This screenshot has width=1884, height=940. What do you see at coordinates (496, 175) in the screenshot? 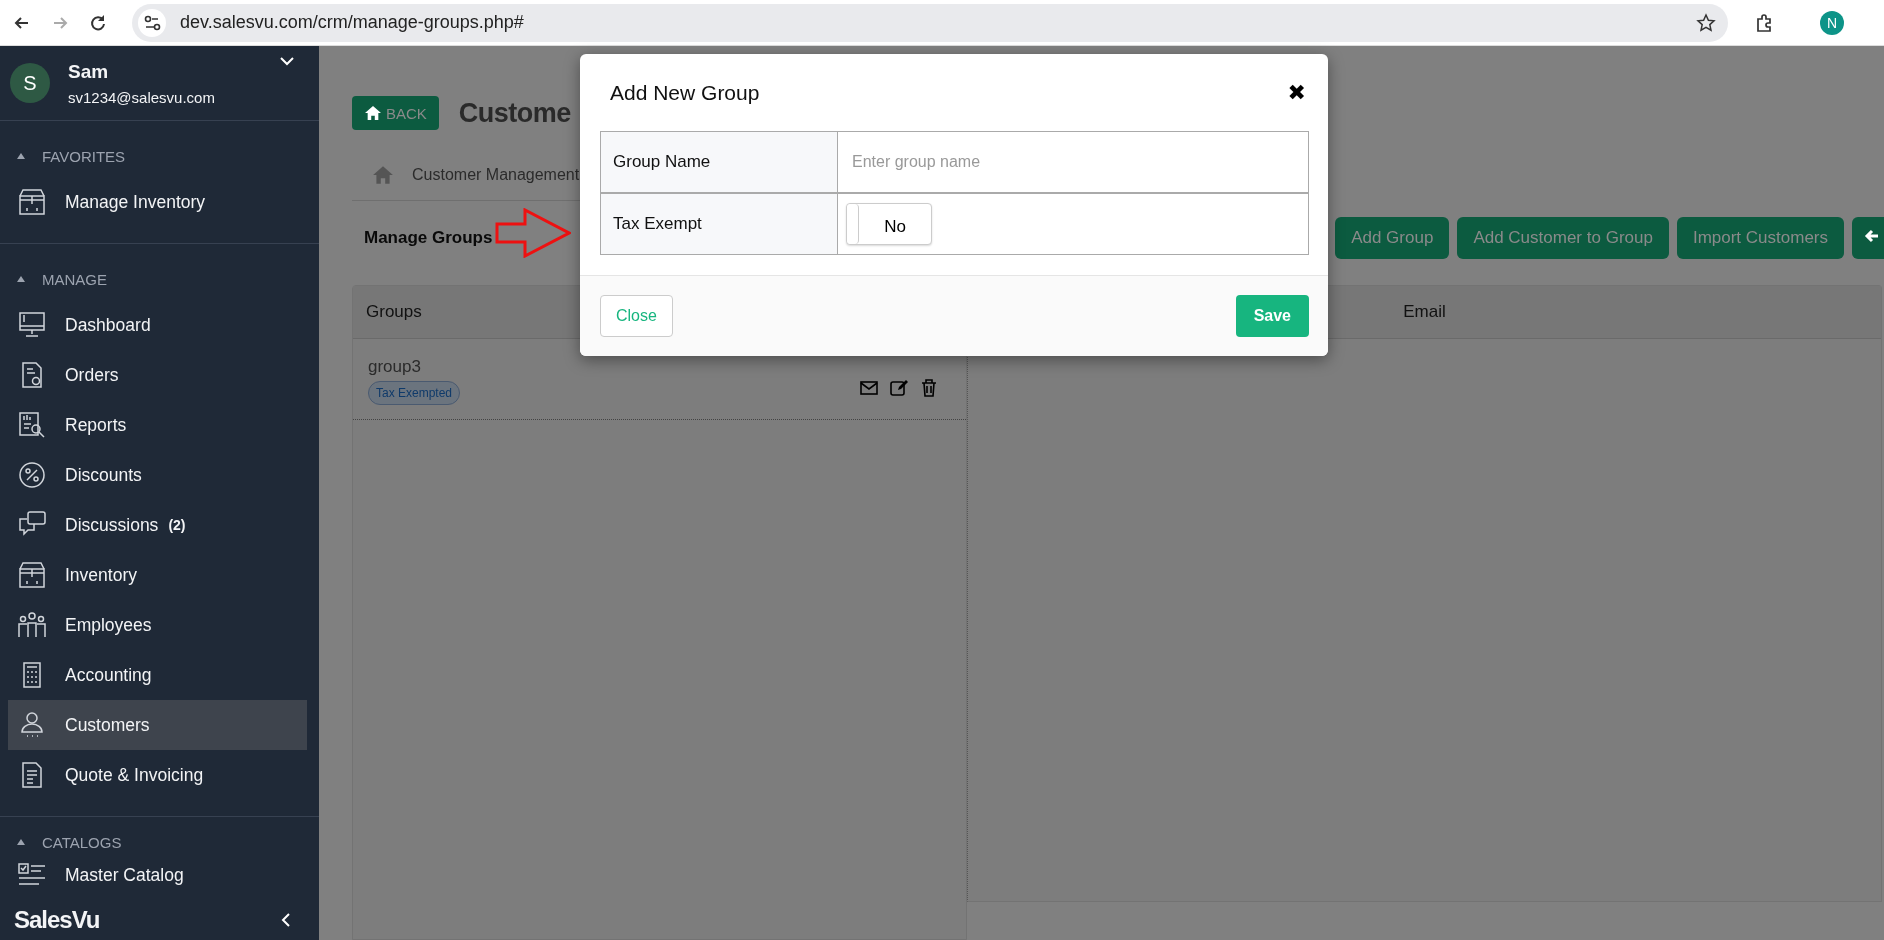
I see `breadcrumb-link: Customer Management` at bounding box center [496, 175].